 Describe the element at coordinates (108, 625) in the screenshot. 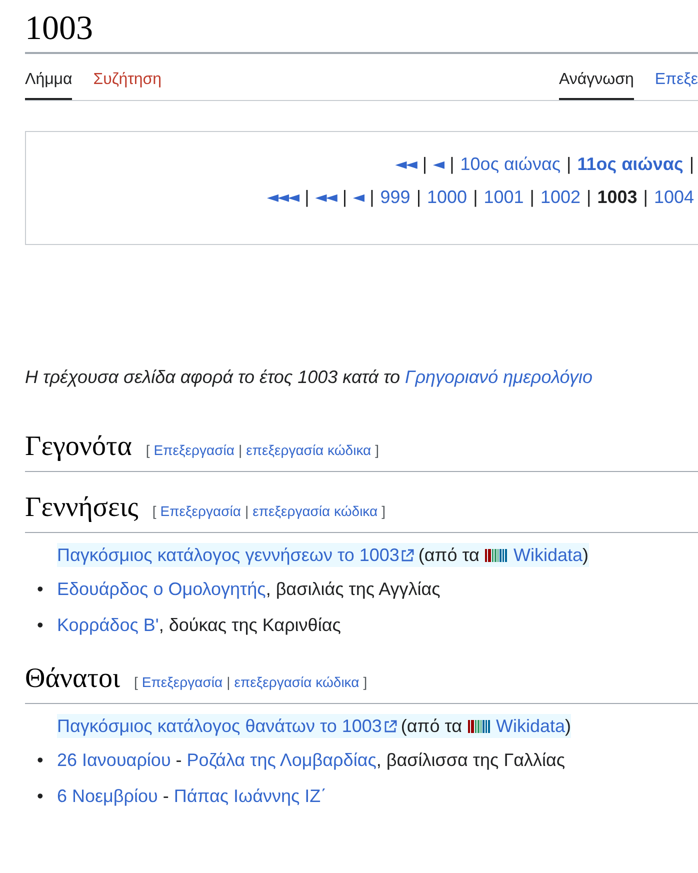

I see `link: Κορράδος Β'` at that location.